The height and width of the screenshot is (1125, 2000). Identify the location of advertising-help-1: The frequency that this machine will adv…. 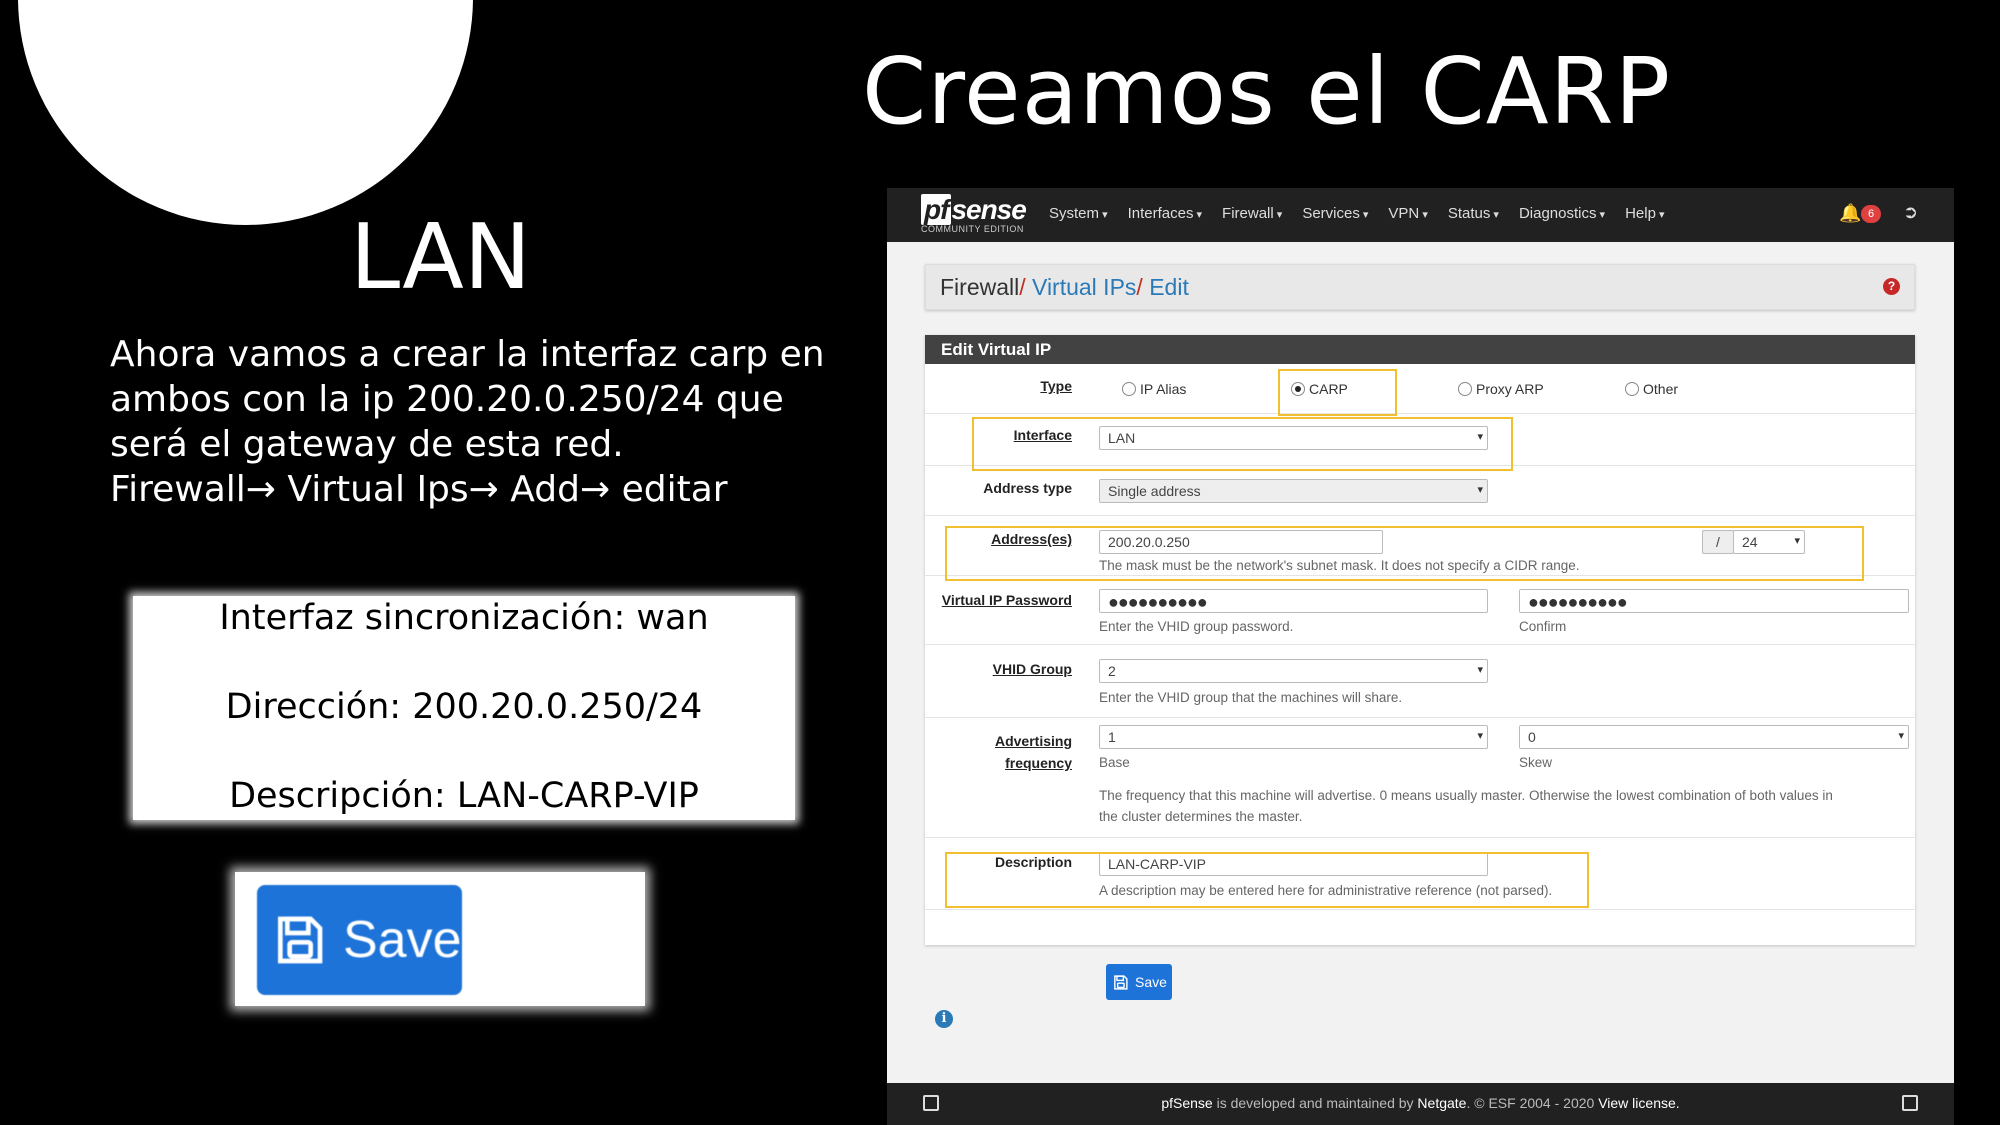
(1466, 795).